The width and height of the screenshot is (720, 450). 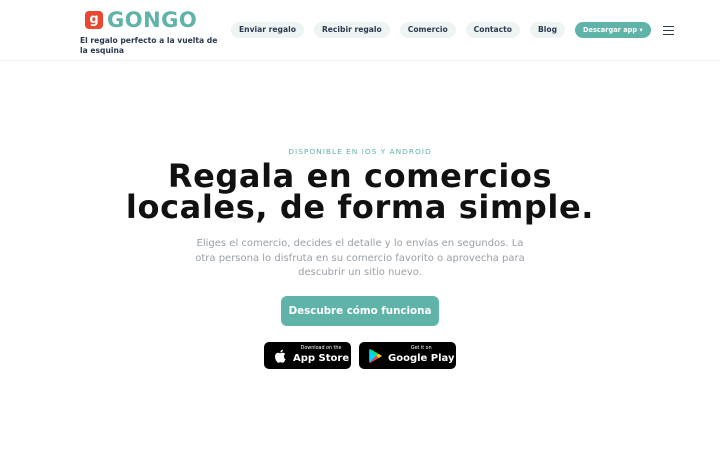 What do you see at coordinates (360, 311) in the screenshot?
I see `how-it-works-button: Descubre cómo funciona` at bounding box center [360, 311].